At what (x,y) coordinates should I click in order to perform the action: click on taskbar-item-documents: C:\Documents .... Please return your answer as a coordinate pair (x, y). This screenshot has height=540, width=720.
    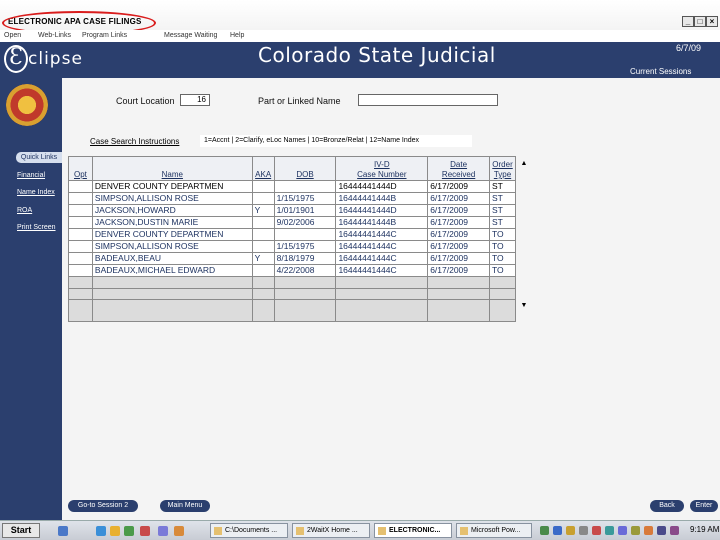
    Looking at the image, I should click on (249, 530).